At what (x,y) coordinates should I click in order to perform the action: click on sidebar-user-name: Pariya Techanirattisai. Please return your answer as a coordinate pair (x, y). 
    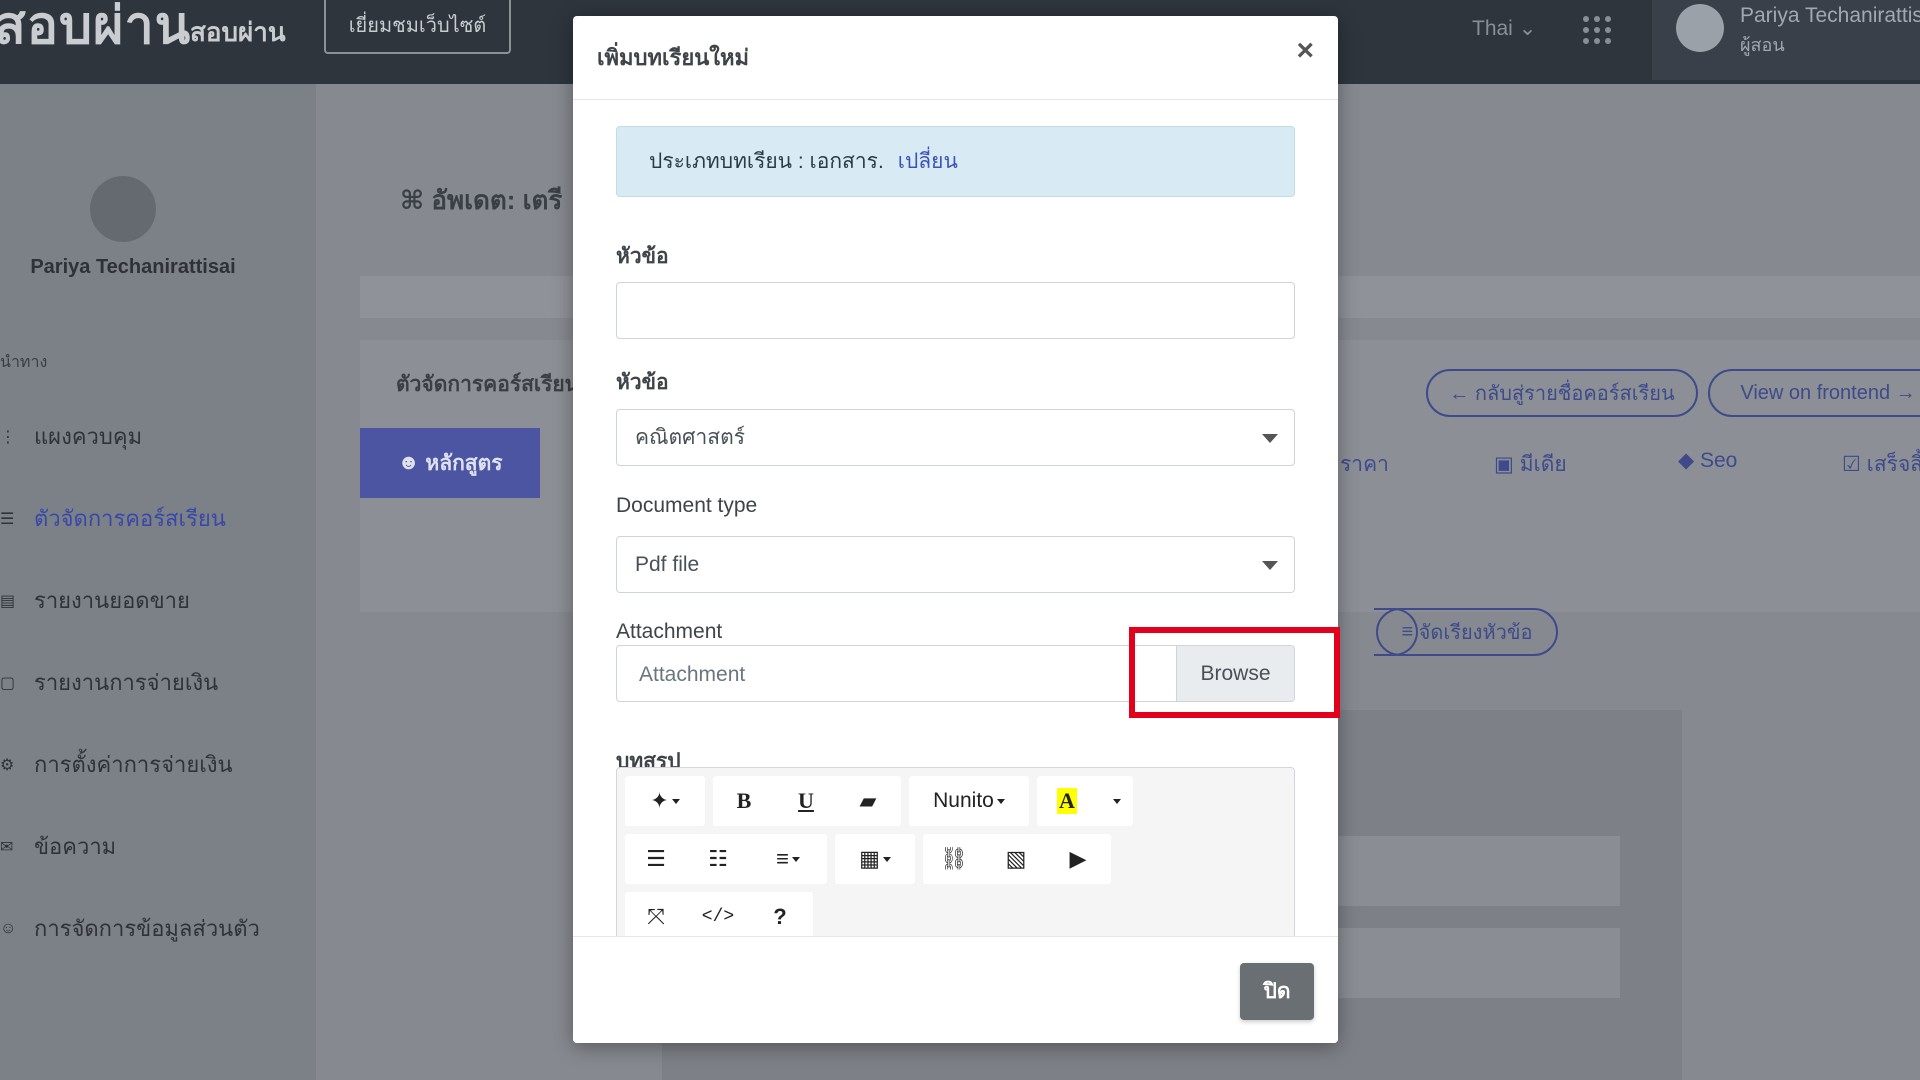
    Looking at the image, I should click on (133, 267).